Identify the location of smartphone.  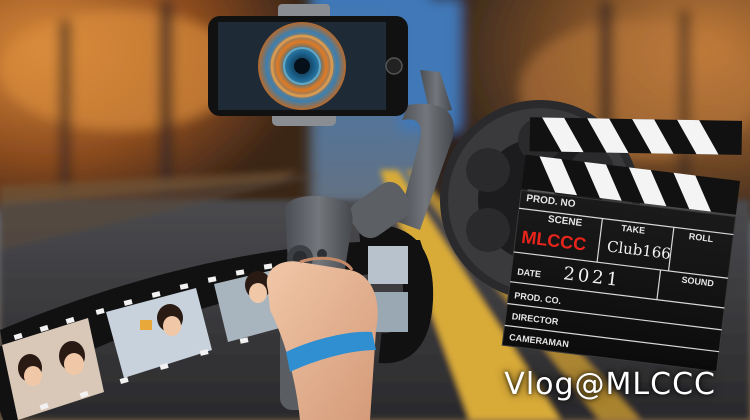
(308, 66).